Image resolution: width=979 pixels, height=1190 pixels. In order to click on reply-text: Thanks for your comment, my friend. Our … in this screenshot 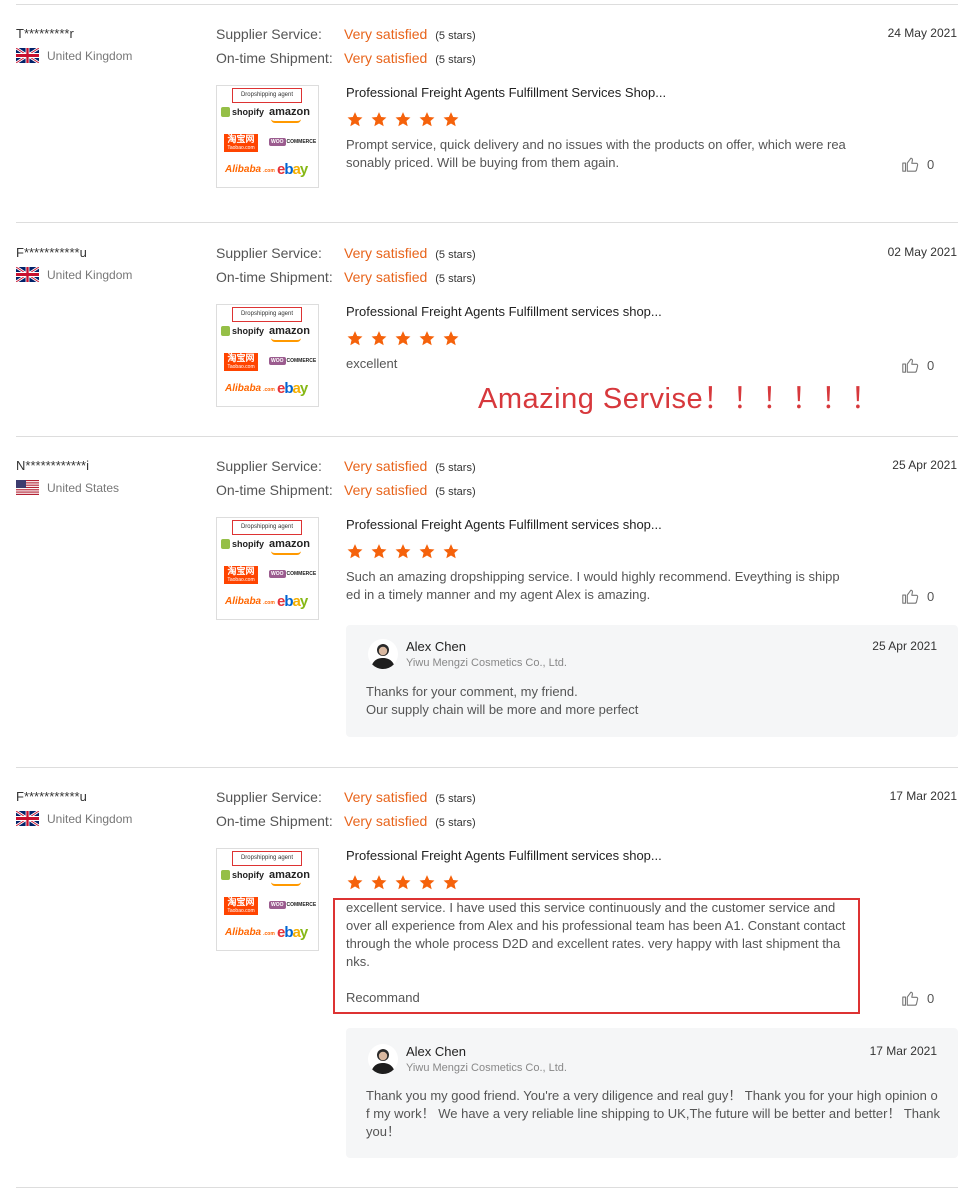, I will do `click(653, 701)`.